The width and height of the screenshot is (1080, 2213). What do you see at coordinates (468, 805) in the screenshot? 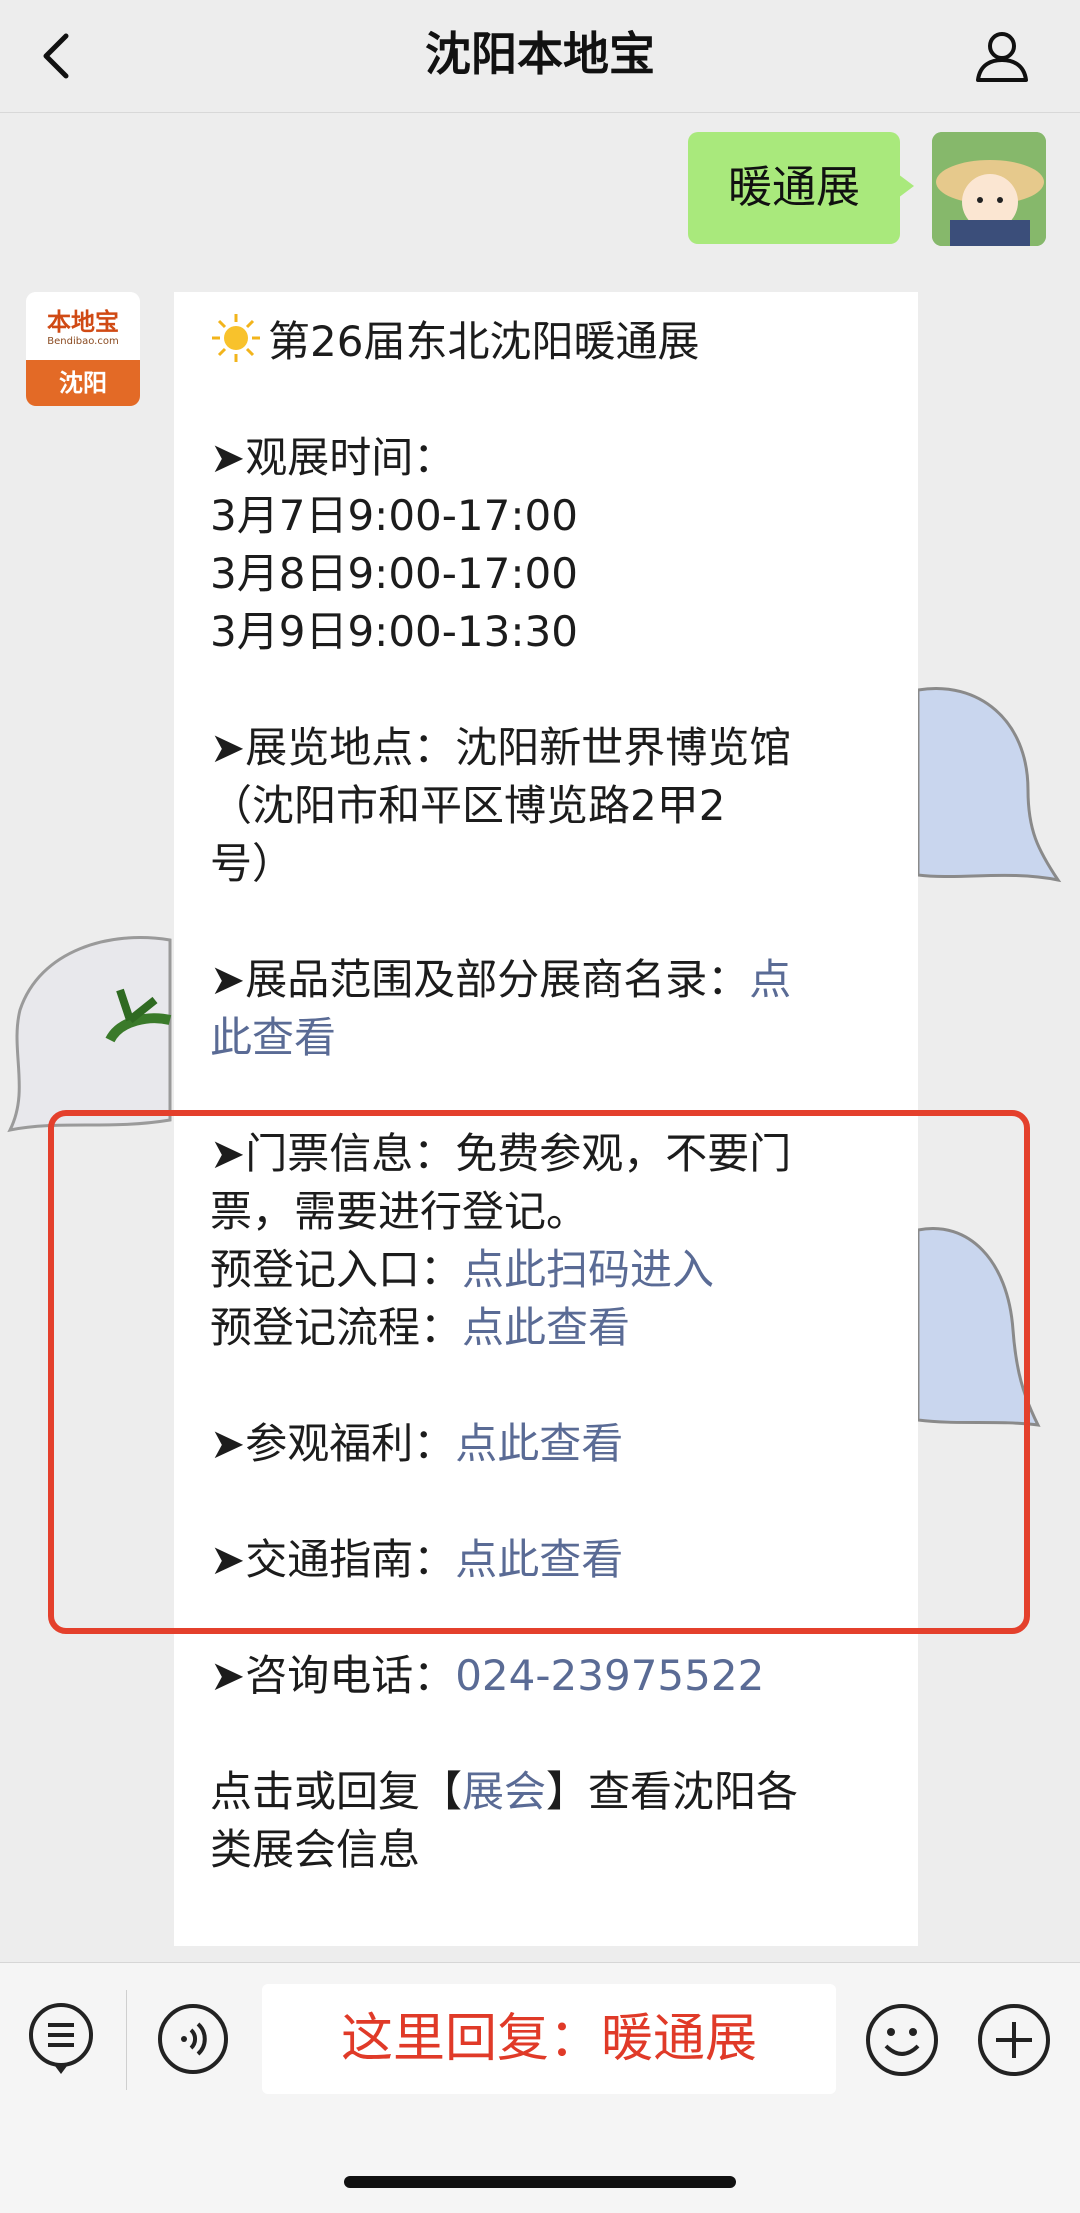
I see `venue-line-2: （沈阳市和平区博览路2甲2` at bounding box center [468, 805].